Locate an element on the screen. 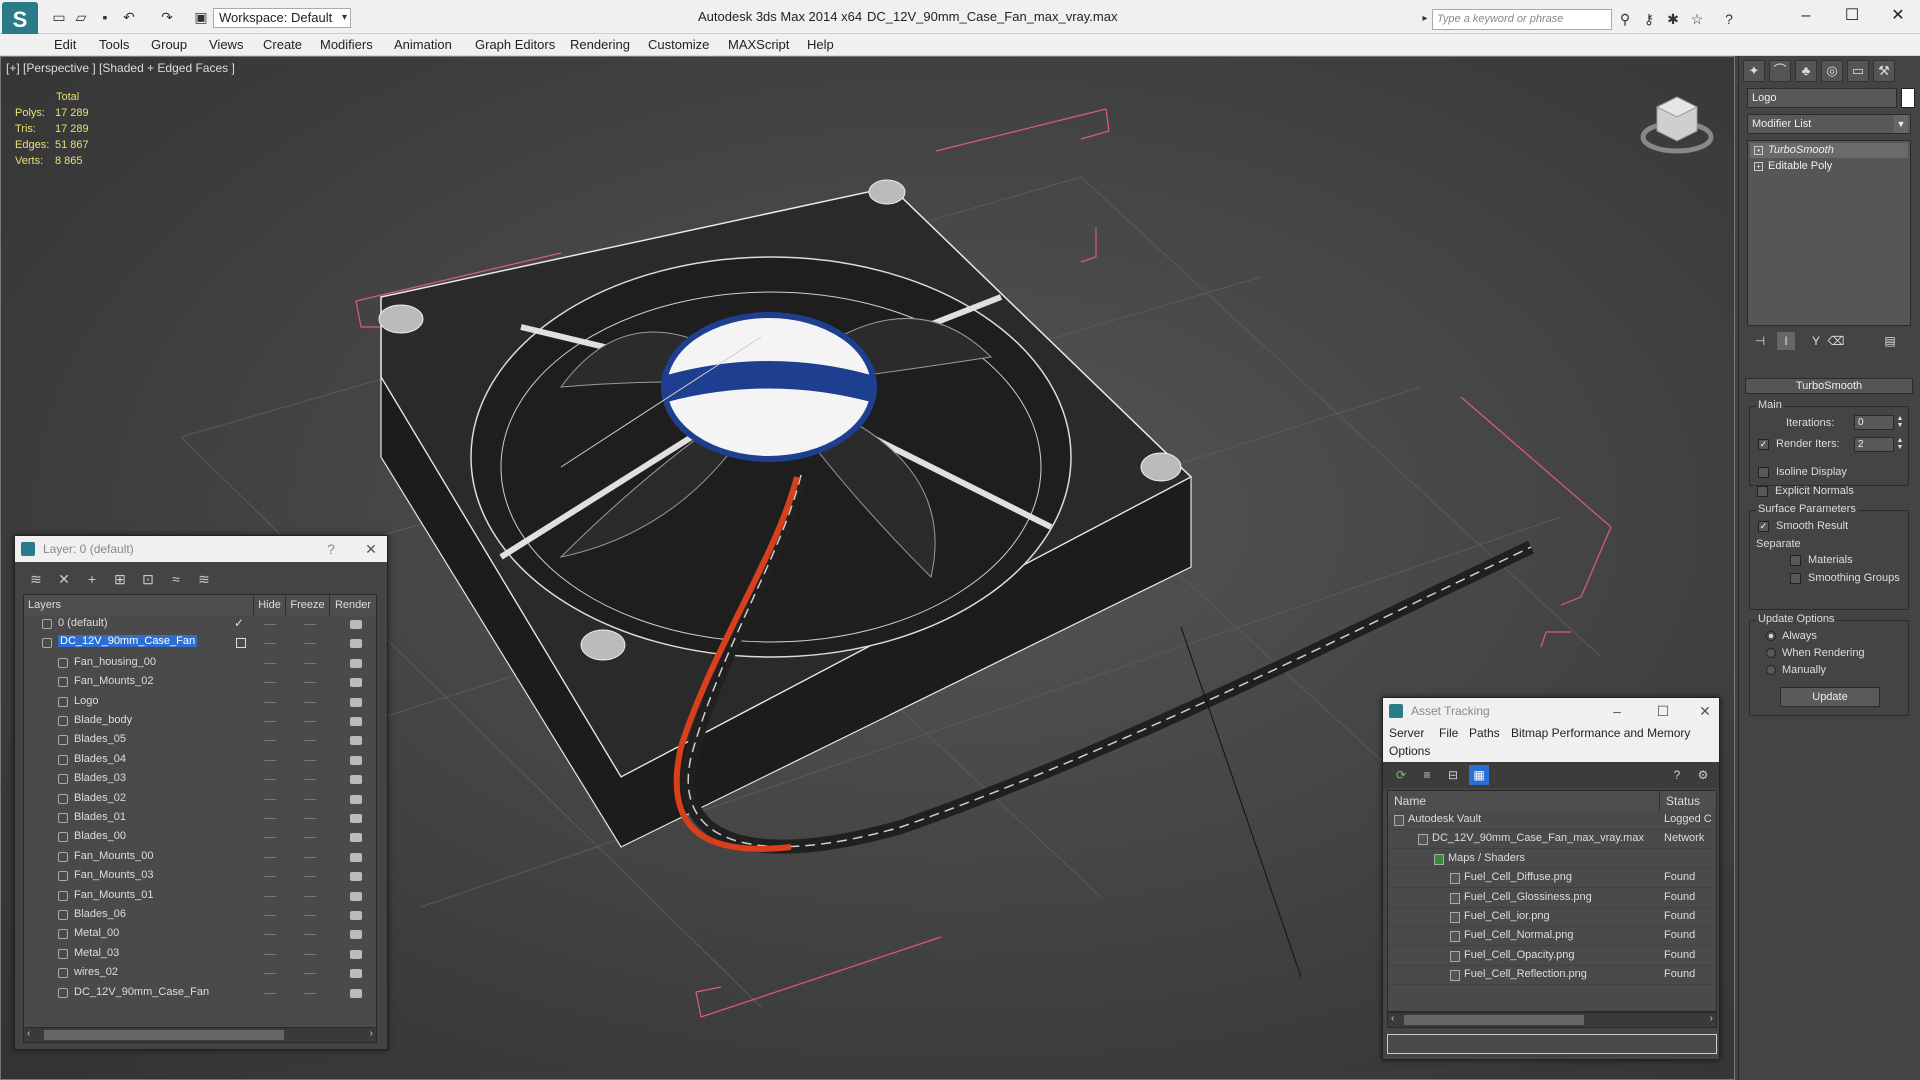 The image size is (1920, 1080). remove-modifier-icon: ⌫ is located at coordinates (1836, 341).